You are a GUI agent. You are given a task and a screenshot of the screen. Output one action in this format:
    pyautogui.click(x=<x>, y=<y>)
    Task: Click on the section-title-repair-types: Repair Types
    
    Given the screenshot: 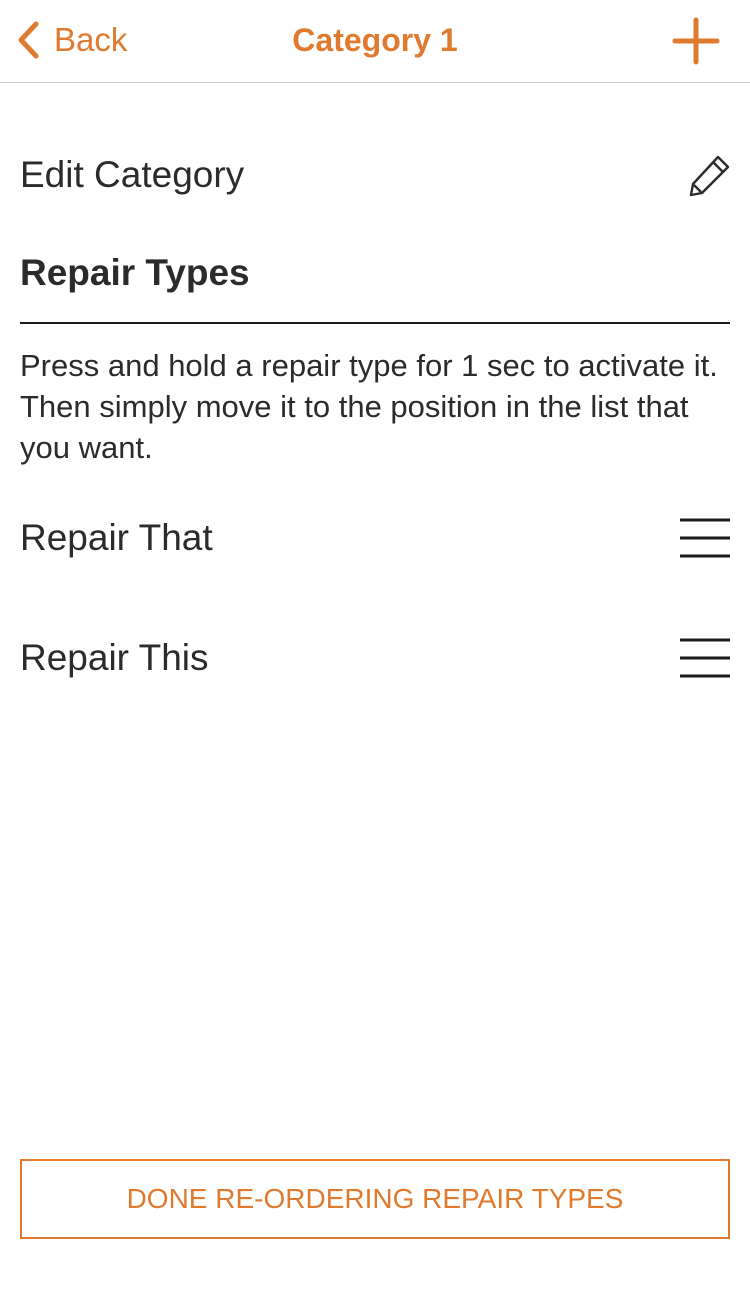 What is the action you would take?
    pyautogui.click(x=135, y=272)
    